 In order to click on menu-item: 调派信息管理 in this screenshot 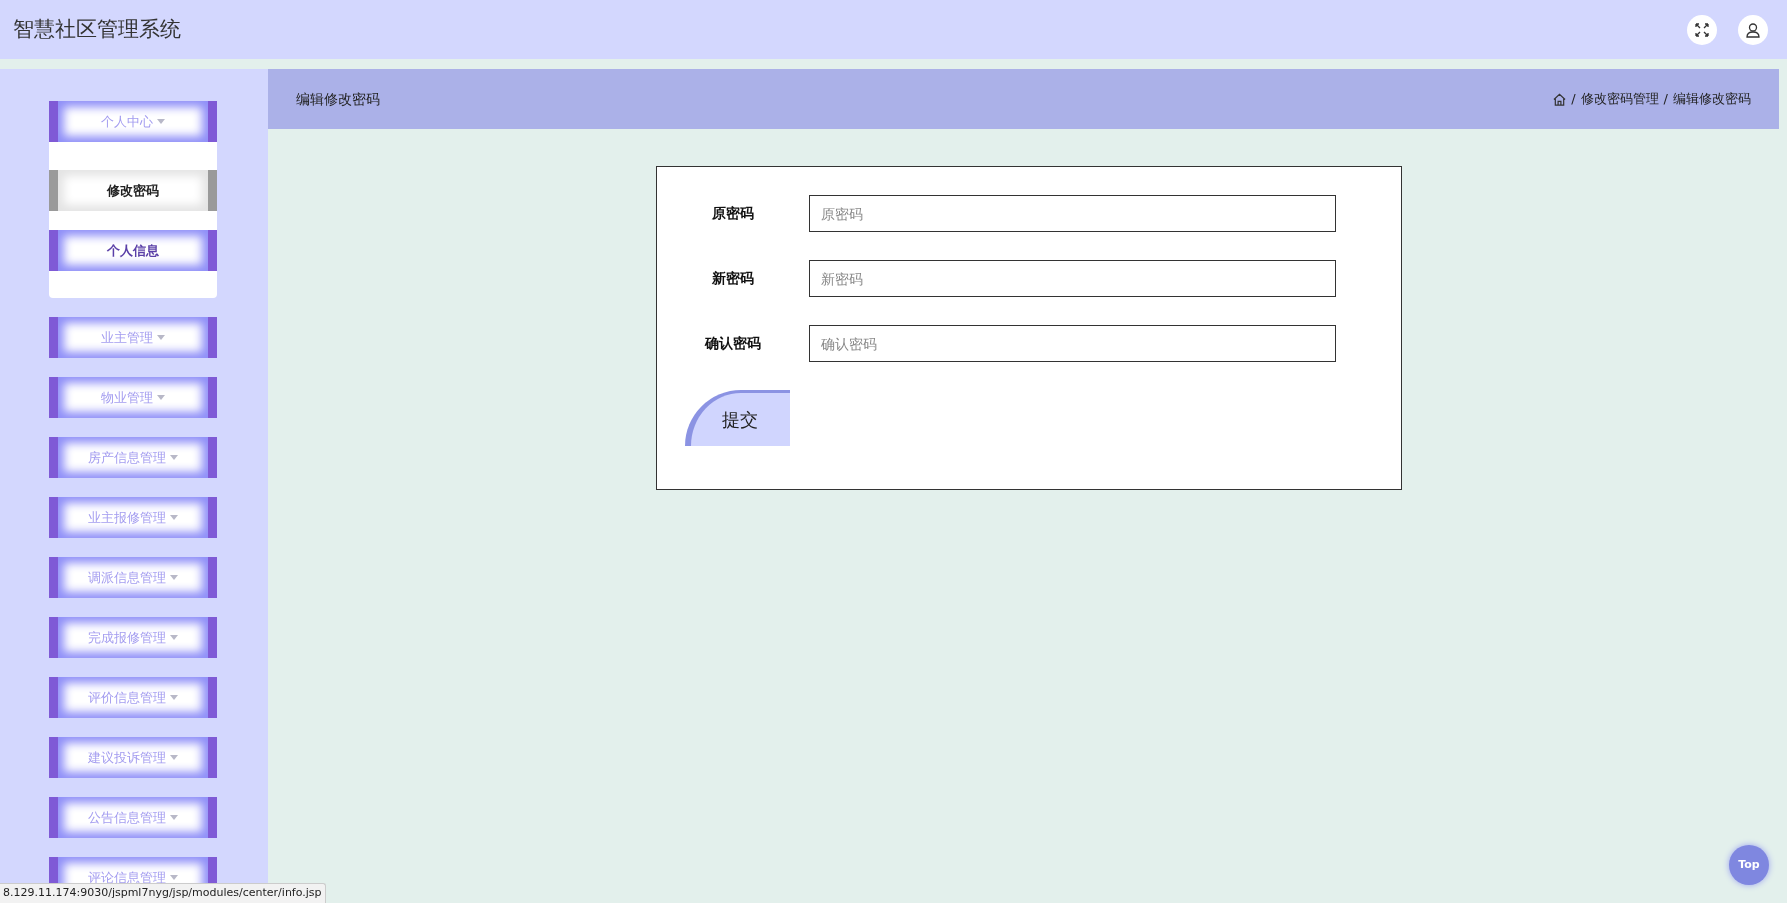, I will do `click(133, 577)`.